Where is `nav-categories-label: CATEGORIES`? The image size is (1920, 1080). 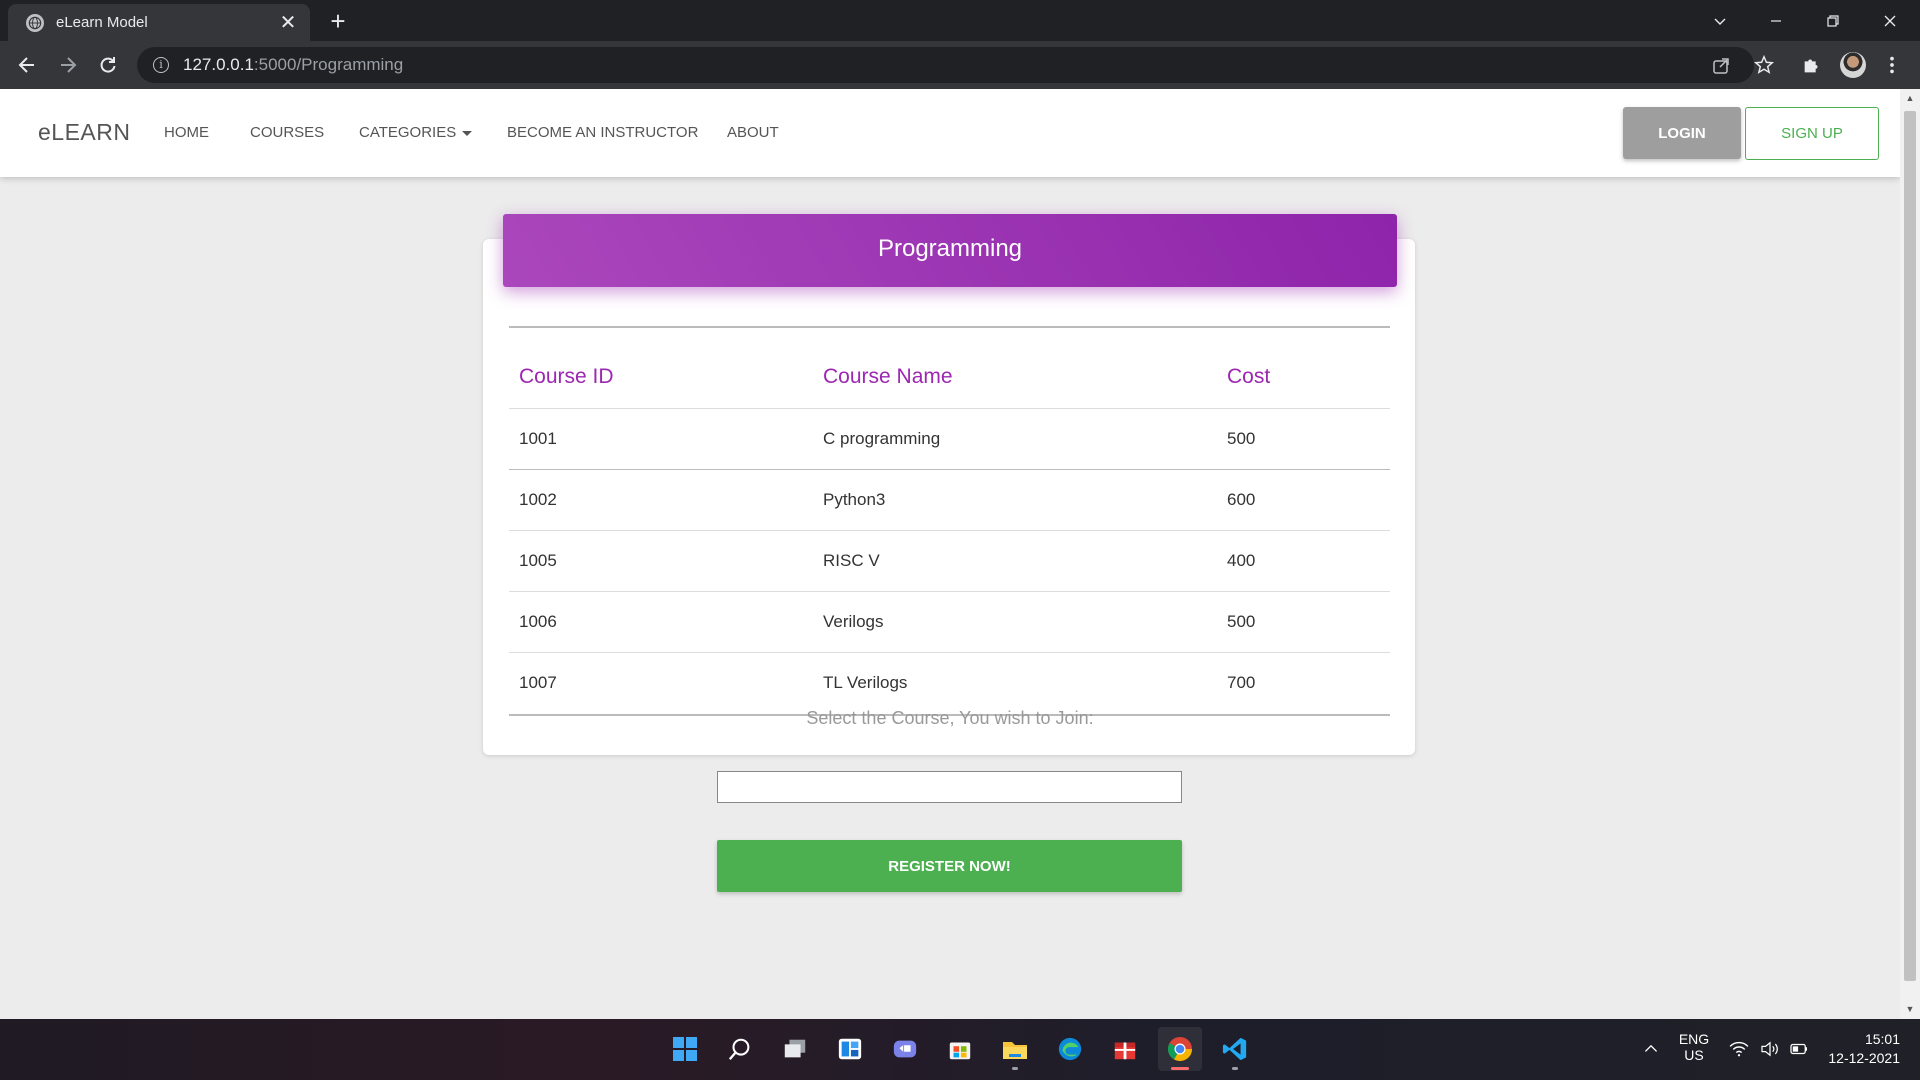 nav-categories-label: CATEGORIES is located at coordinates (408, 132).